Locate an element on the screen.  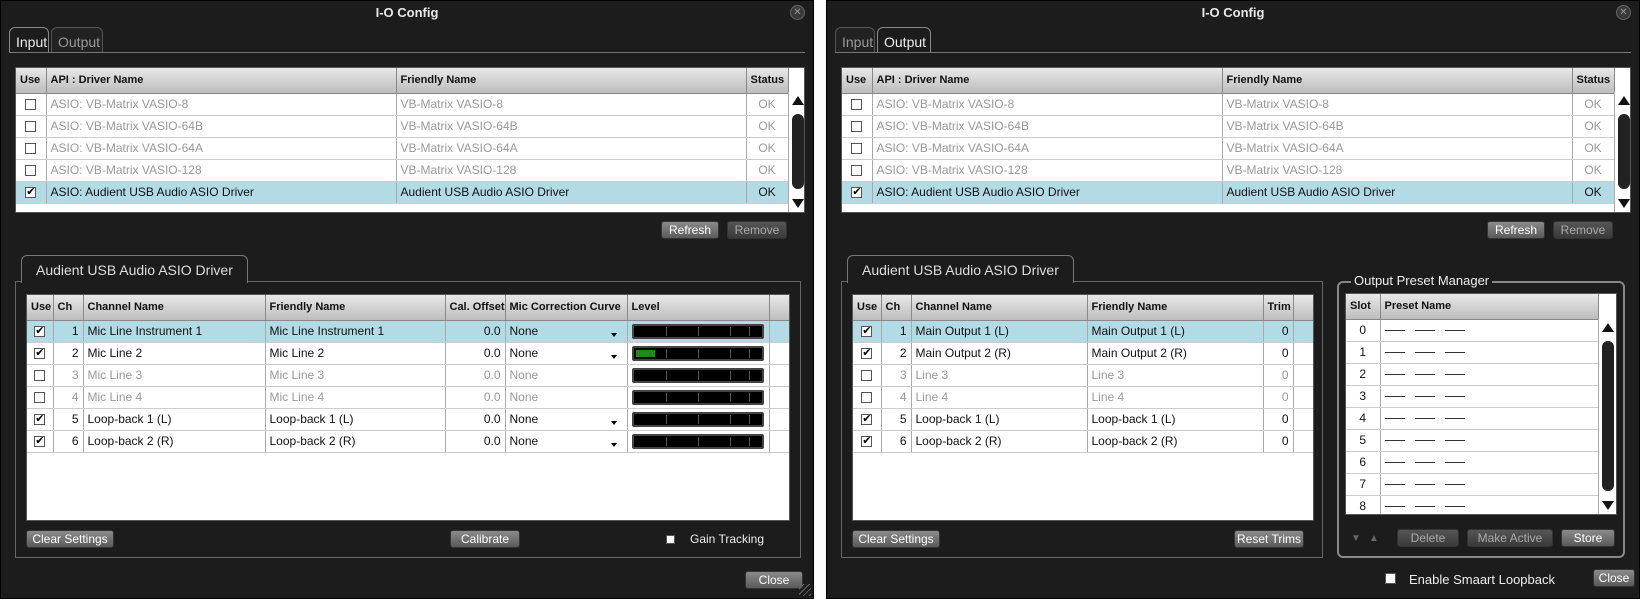
channel-row: 5Loop-back 1 (L)Loop-back 1 (L)0 is located at coordinates (1083, 419).